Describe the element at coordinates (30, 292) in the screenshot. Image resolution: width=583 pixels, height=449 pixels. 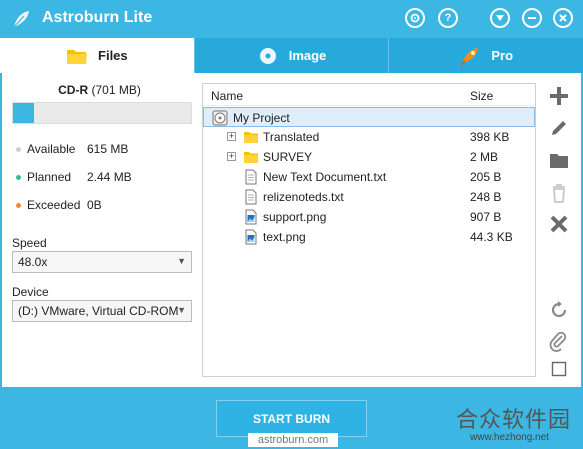
I see `device-label: Device` at that location.